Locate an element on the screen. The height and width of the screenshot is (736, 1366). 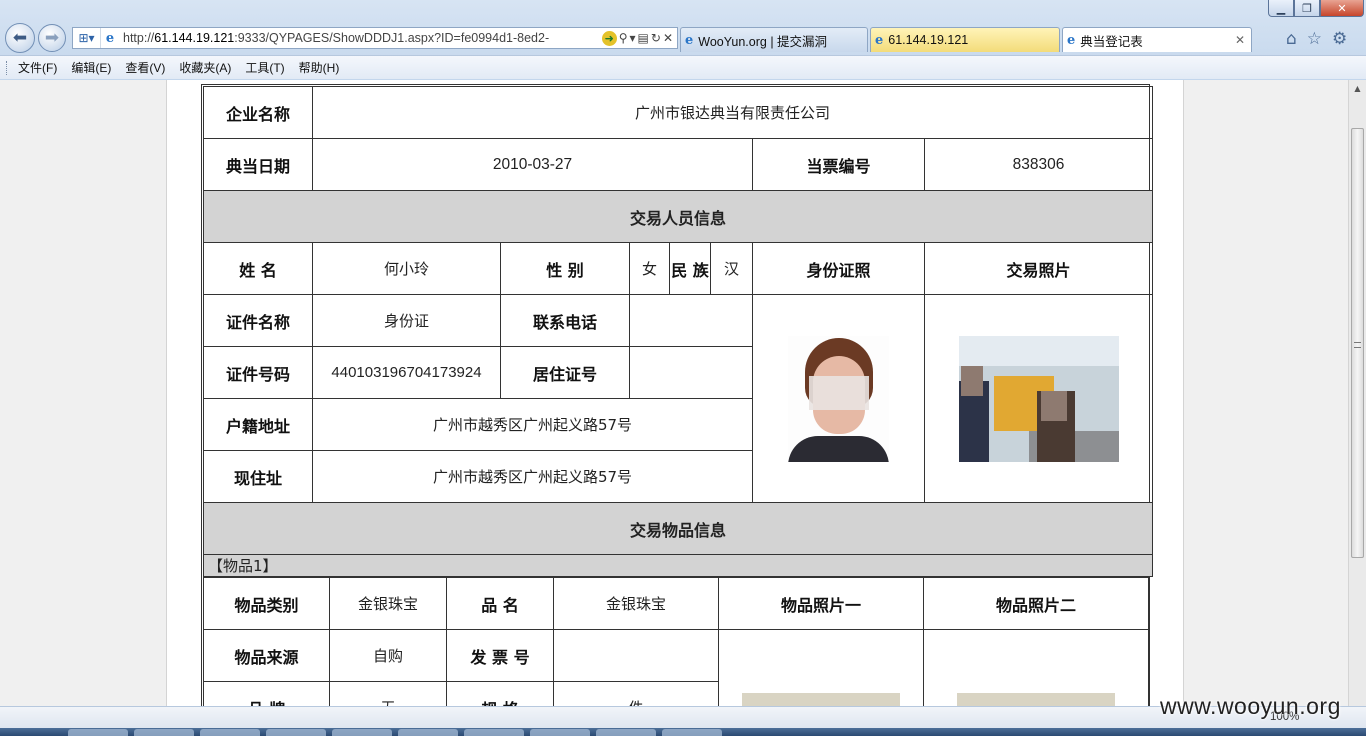
home-icon: ⌂ is located at coordinates (1291, 39).